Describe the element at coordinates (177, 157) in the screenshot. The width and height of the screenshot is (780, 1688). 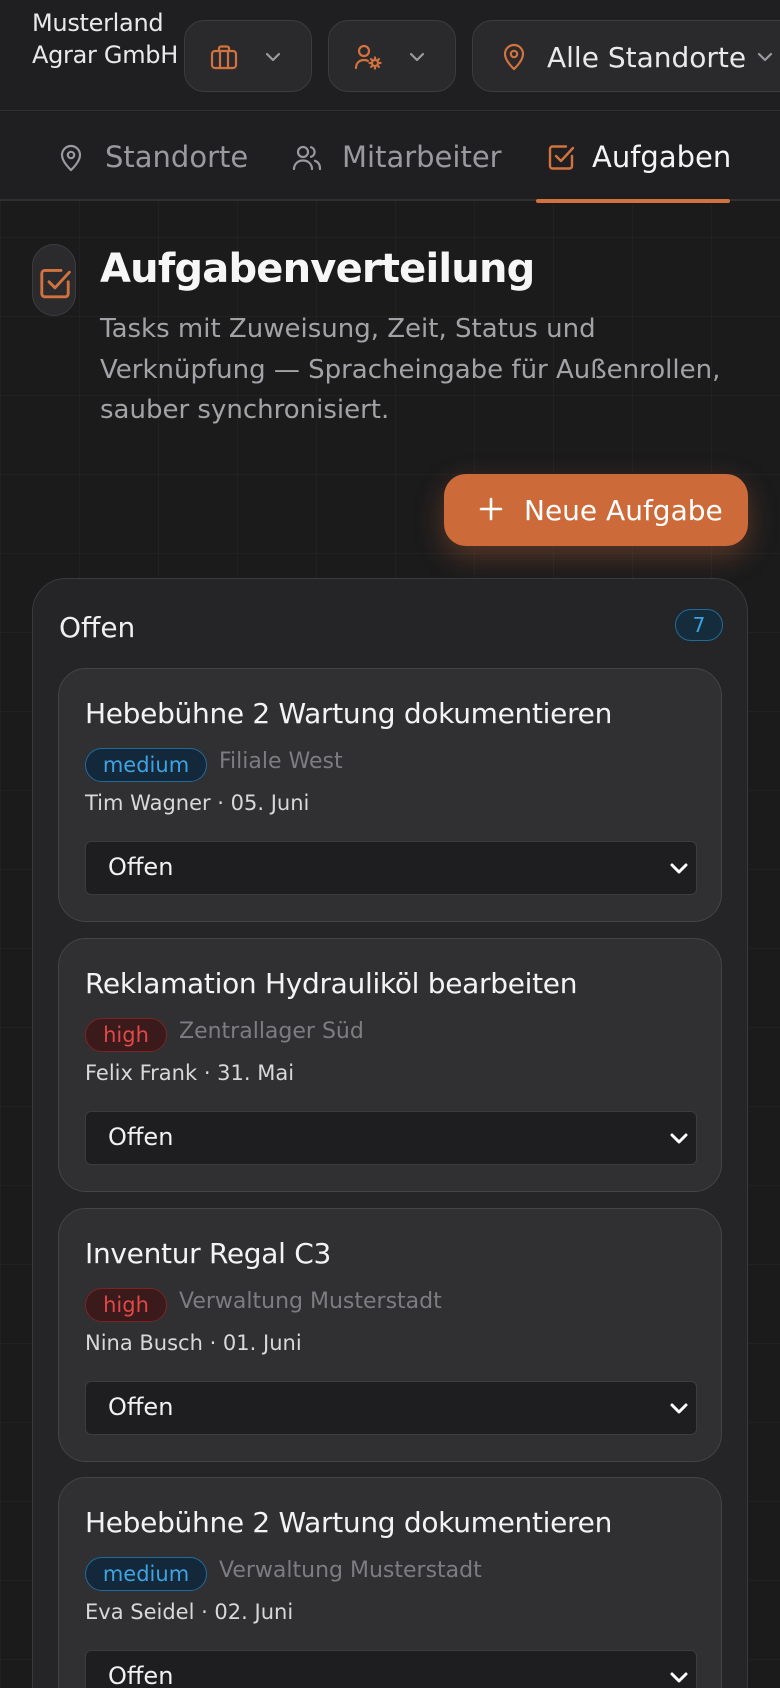
I see `tab-label: Standorte` at that location.